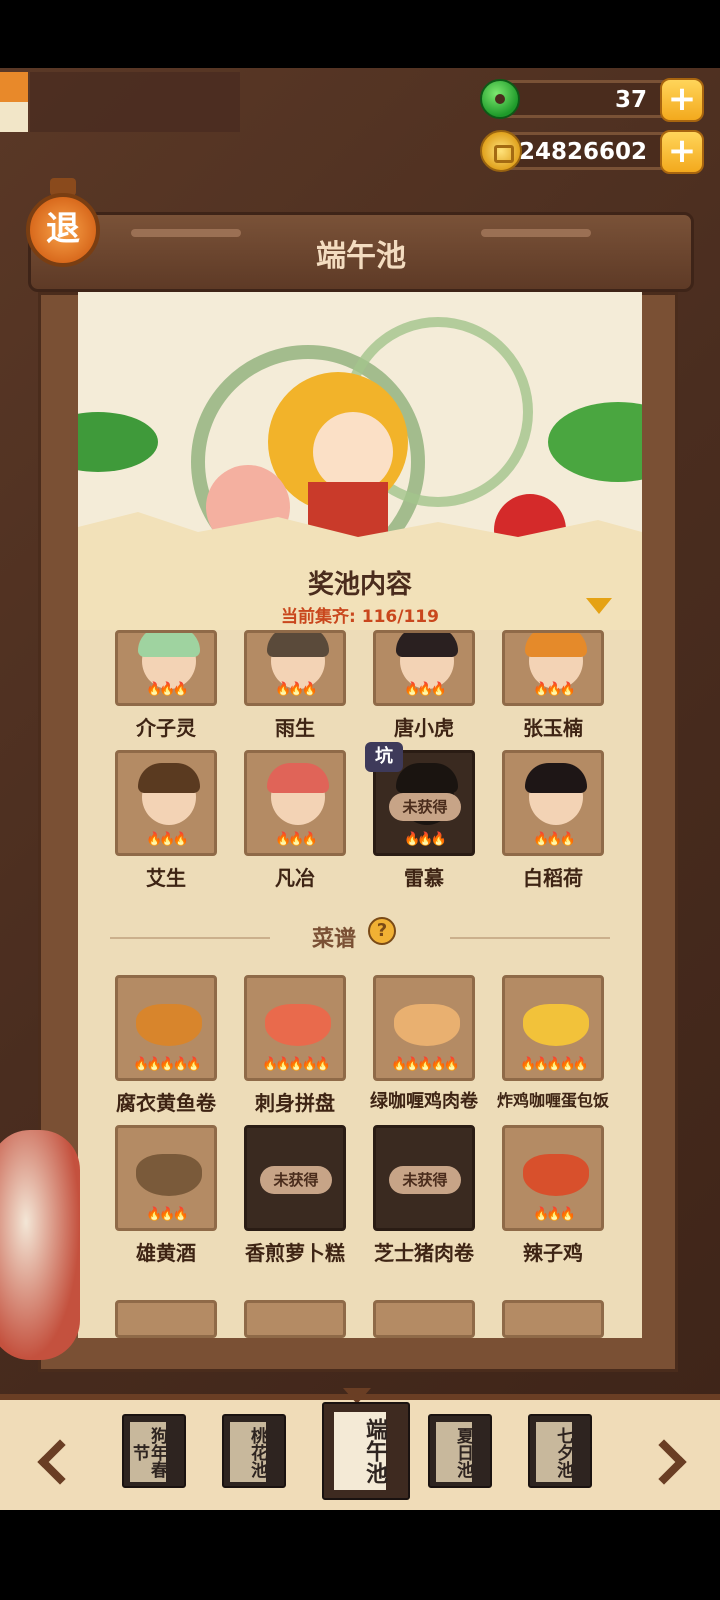 The width and height of the screenshot is (720, 1600). Describe the element at coordinates (135, 102) in the screenshot. I see `blurred-player-info` at that location.